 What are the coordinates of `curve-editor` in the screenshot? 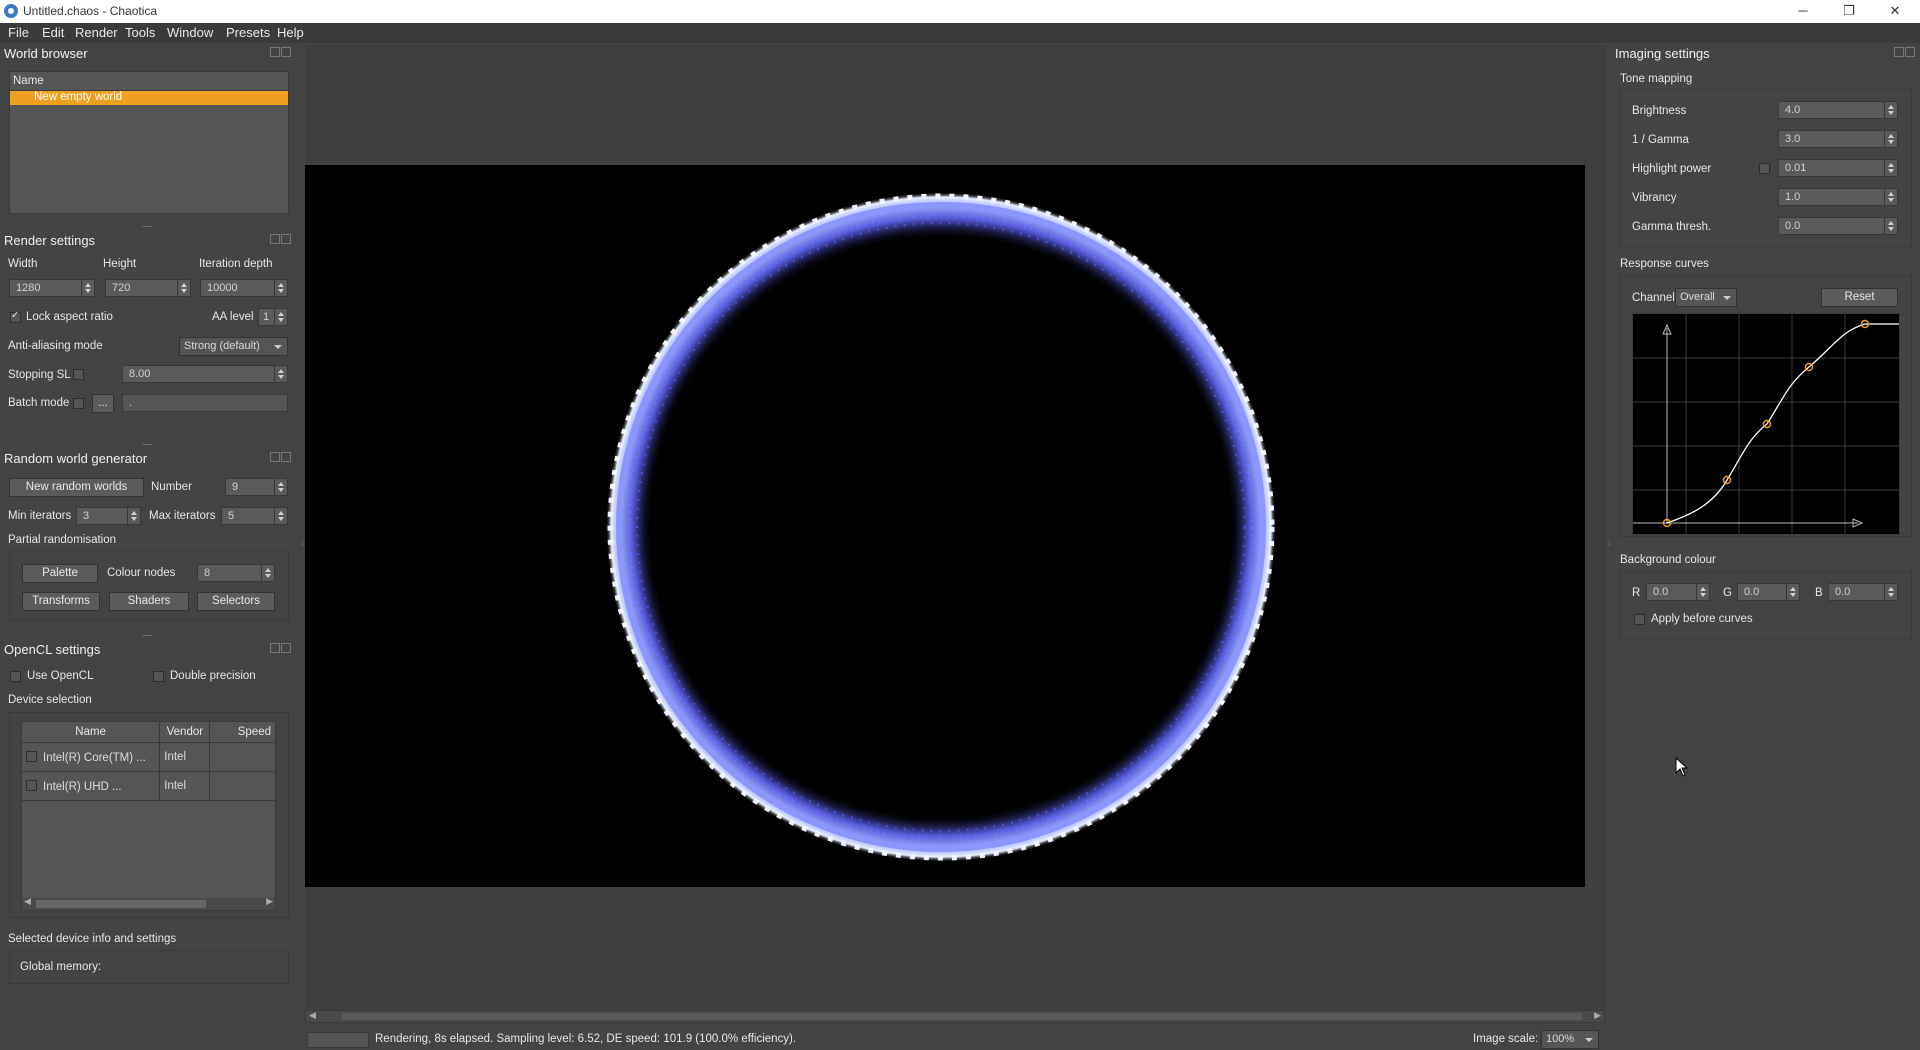 It's located at (1766, 424).